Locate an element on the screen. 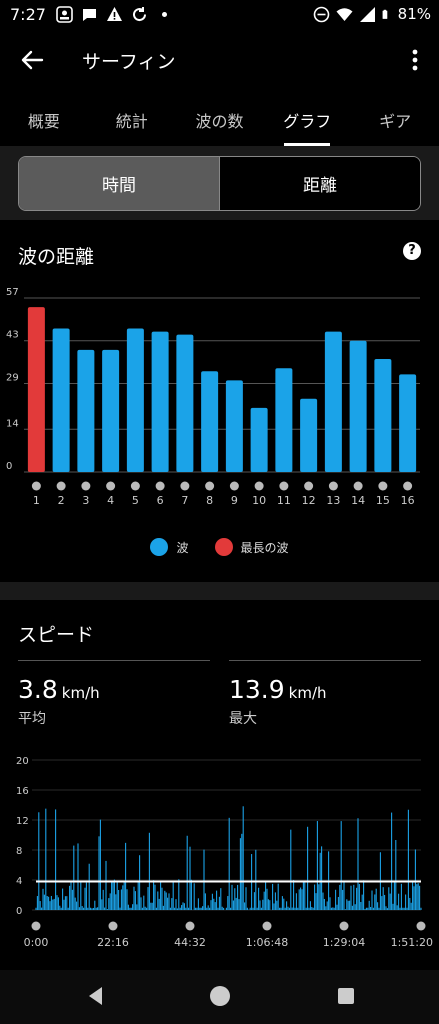 The image size is (439, 1024). warning-icon is located at coordinates (114, 14).